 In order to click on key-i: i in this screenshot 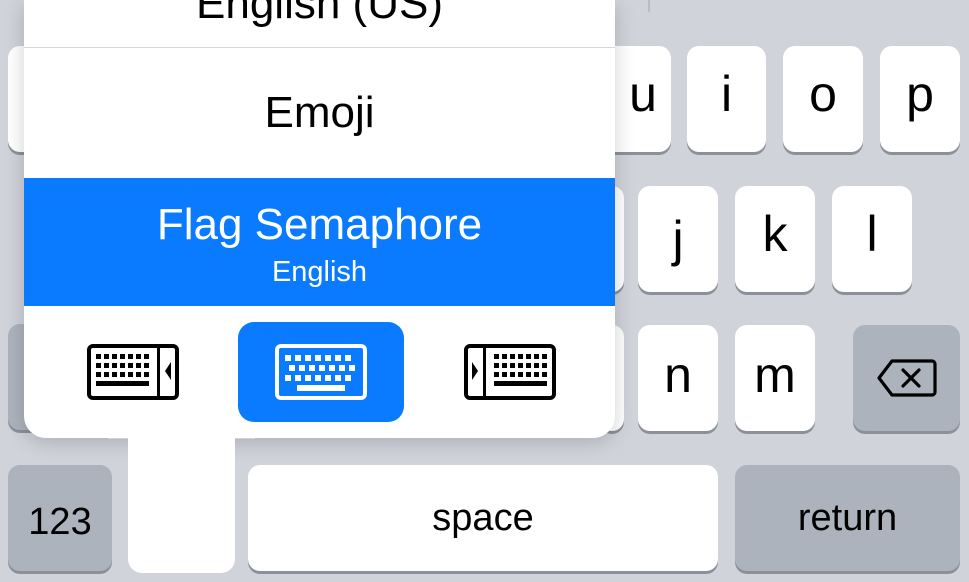, I will do `click(726, 99)`.